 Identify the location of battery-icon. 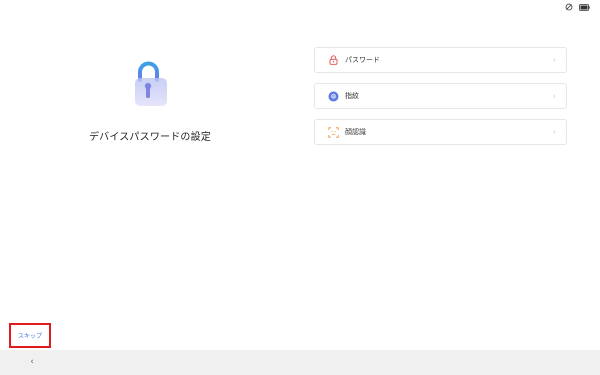
(584, 7).